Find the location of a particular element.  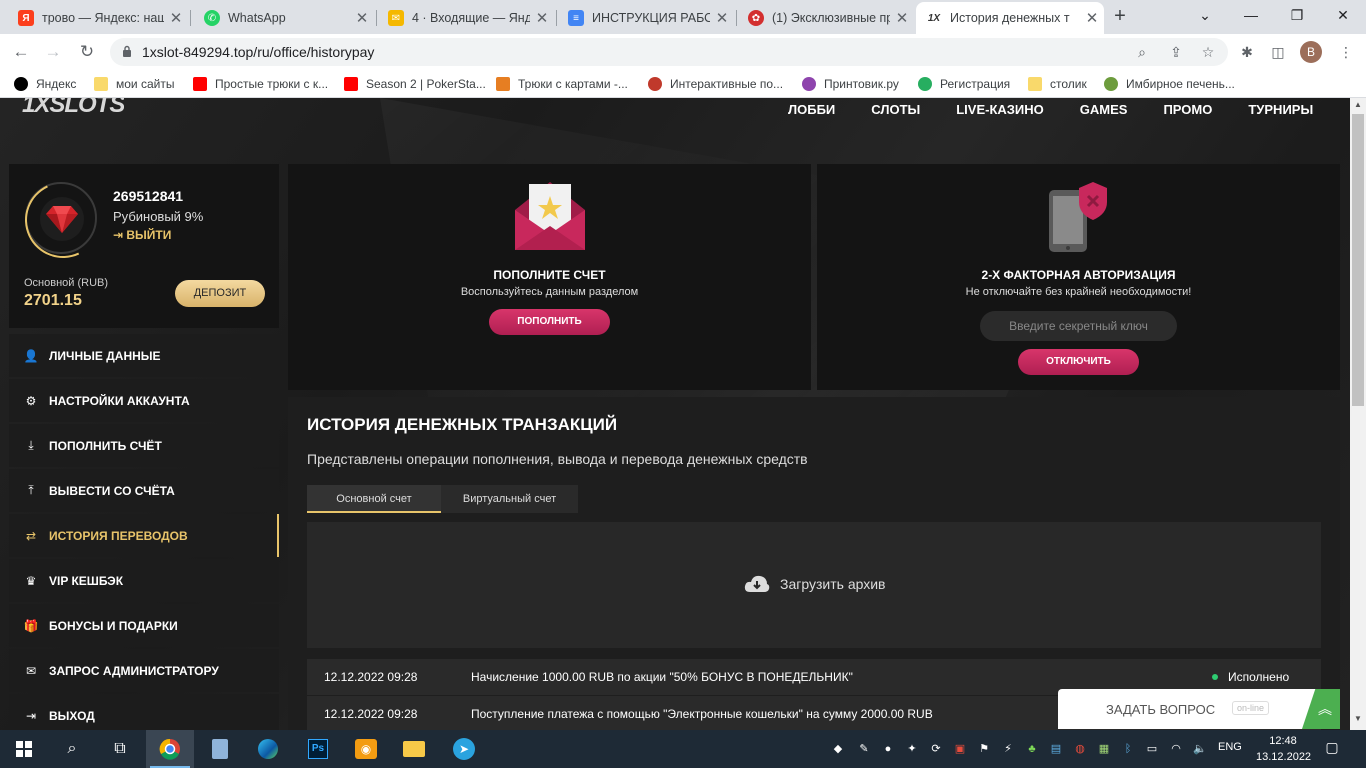

menu-item-exit: ⇥ ВЫХОД is located at coordinates (144, 712).